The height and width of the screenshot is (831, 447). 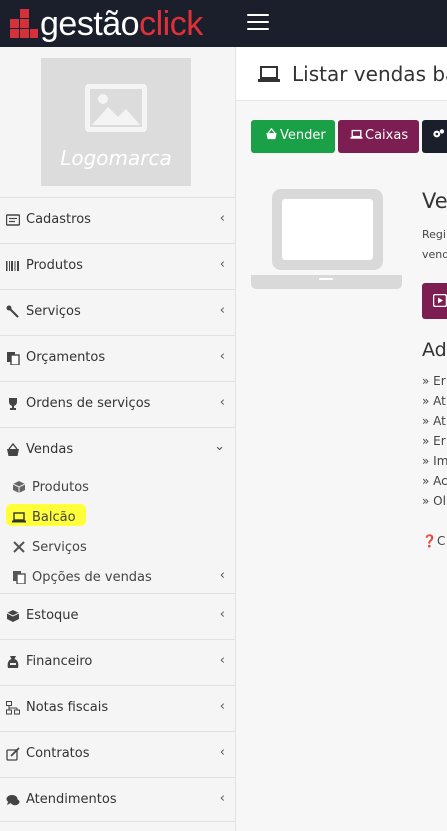 What do you see at coordinates (117, 219) in the screenshot?
I see `sidebar-item-cadastros: Cadastros ‹` at bounding box center [117, 219].